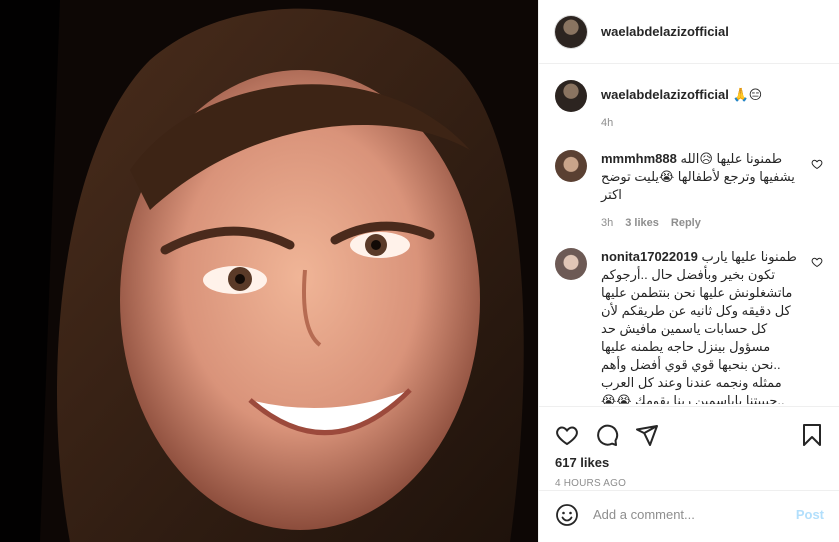 This screenshot has width=839, height=542. I want to click on author-avatar, so click(571, 31).